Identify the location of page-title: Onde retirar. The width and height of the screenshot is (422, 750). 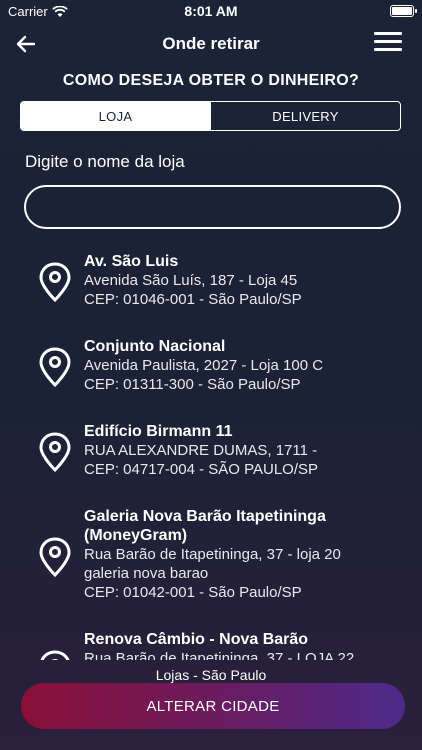
(211, 43).